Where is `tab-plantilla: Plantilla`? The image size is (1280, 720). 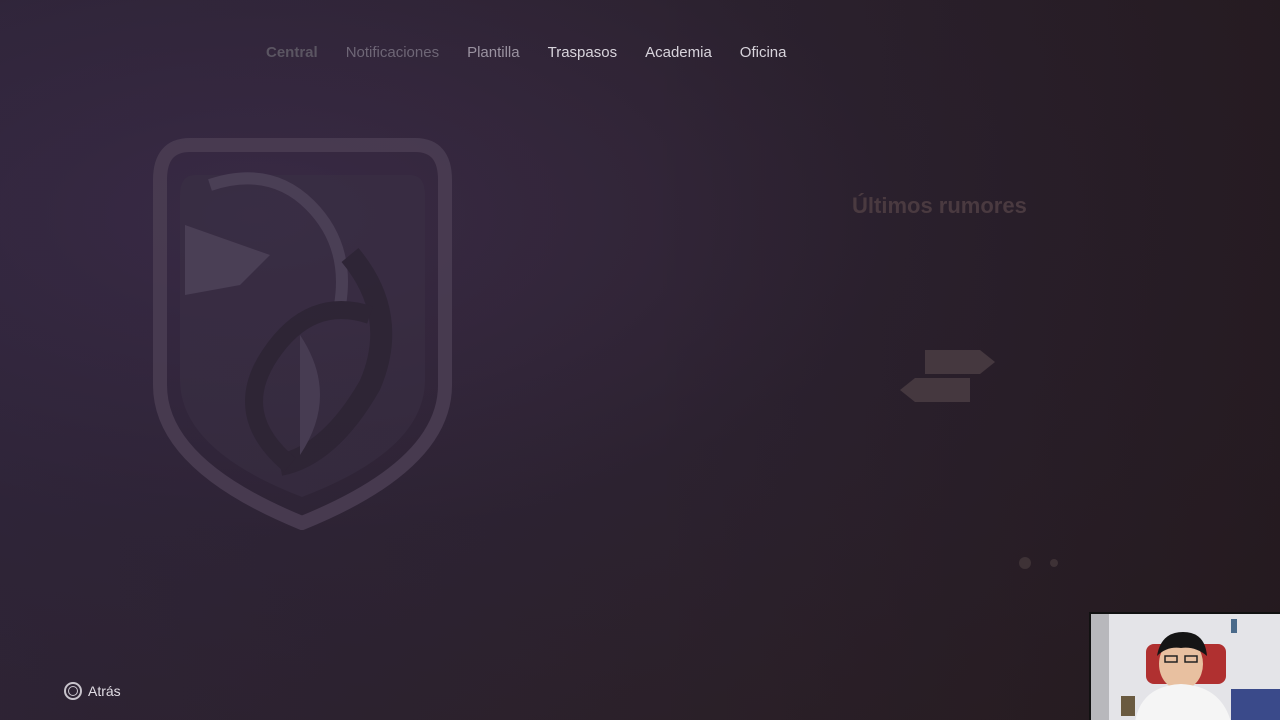
tab-plantilla: Plantilla is located at coordinates (493, 52).